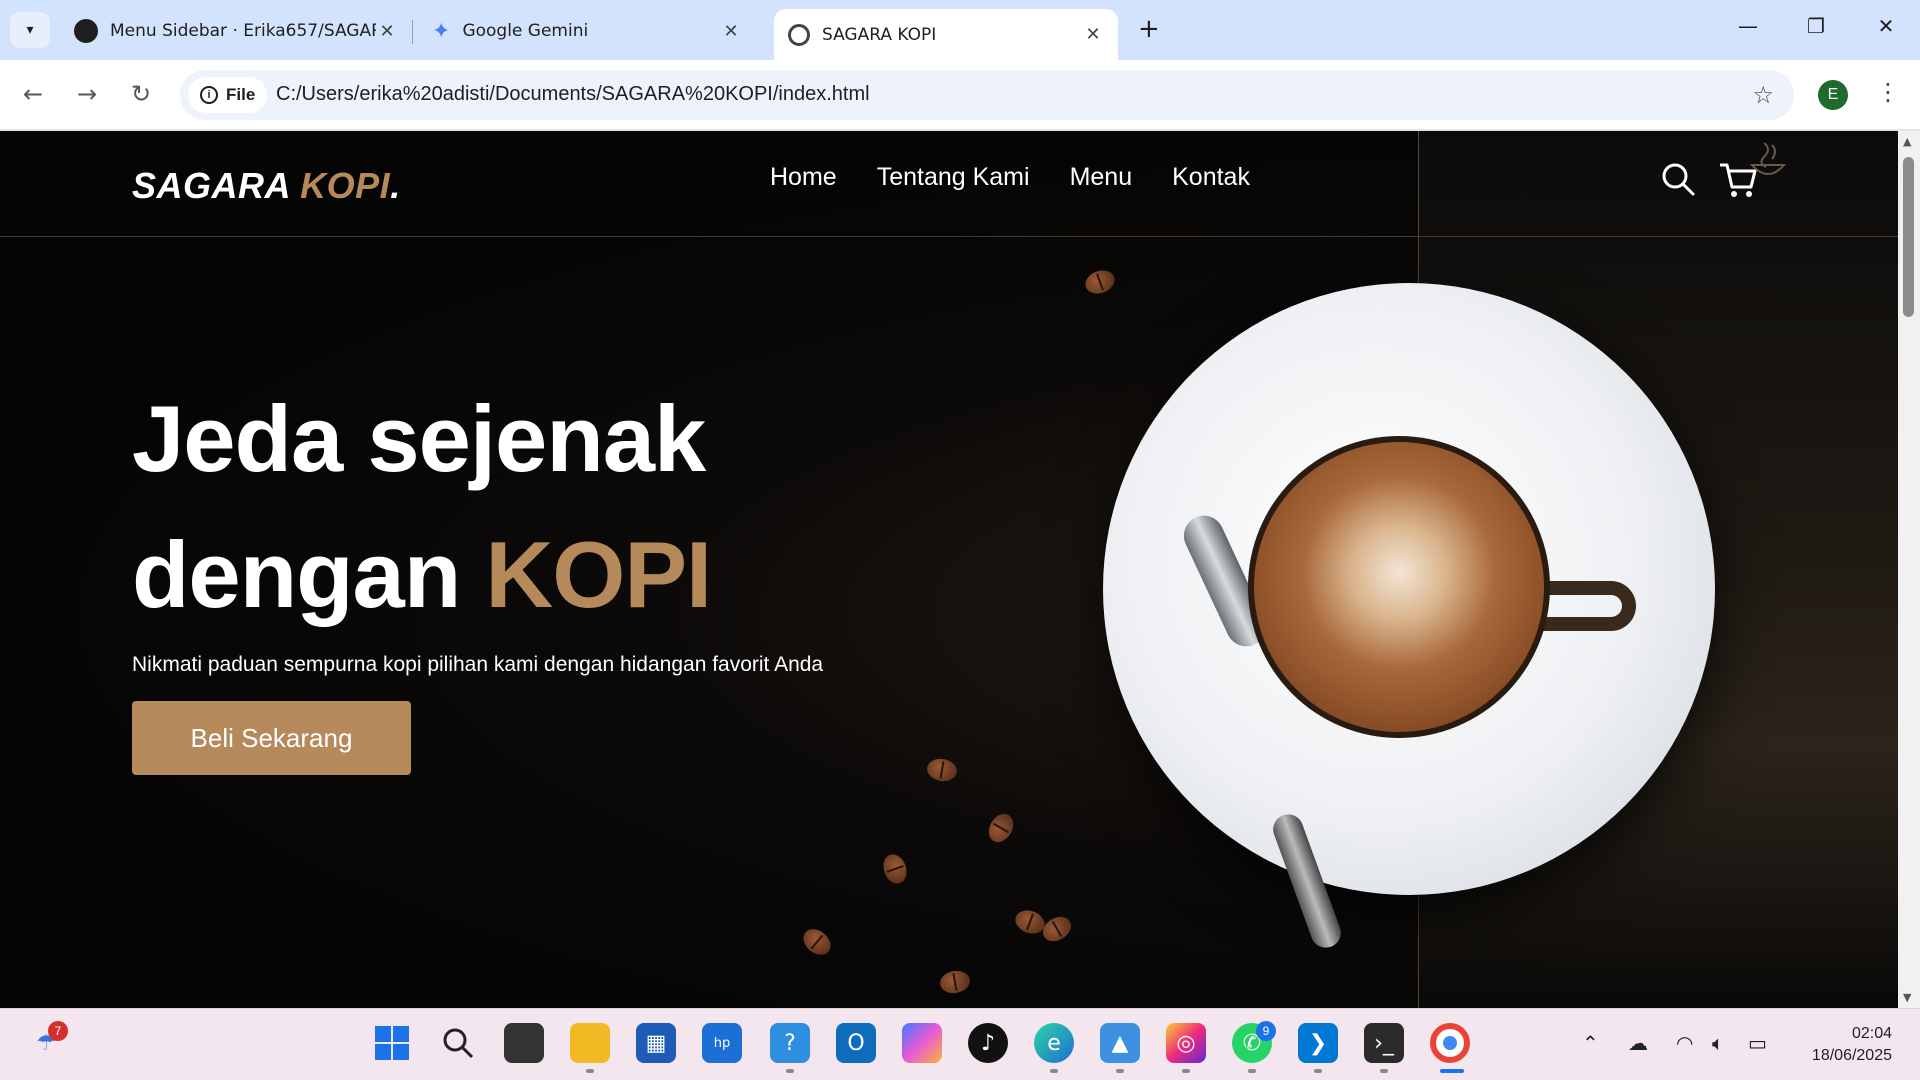  What do you see at coordinates (309, 574) in the screenshot?
I see `headline-line-2-prefix: dengan` at bounding box center [309, 574].